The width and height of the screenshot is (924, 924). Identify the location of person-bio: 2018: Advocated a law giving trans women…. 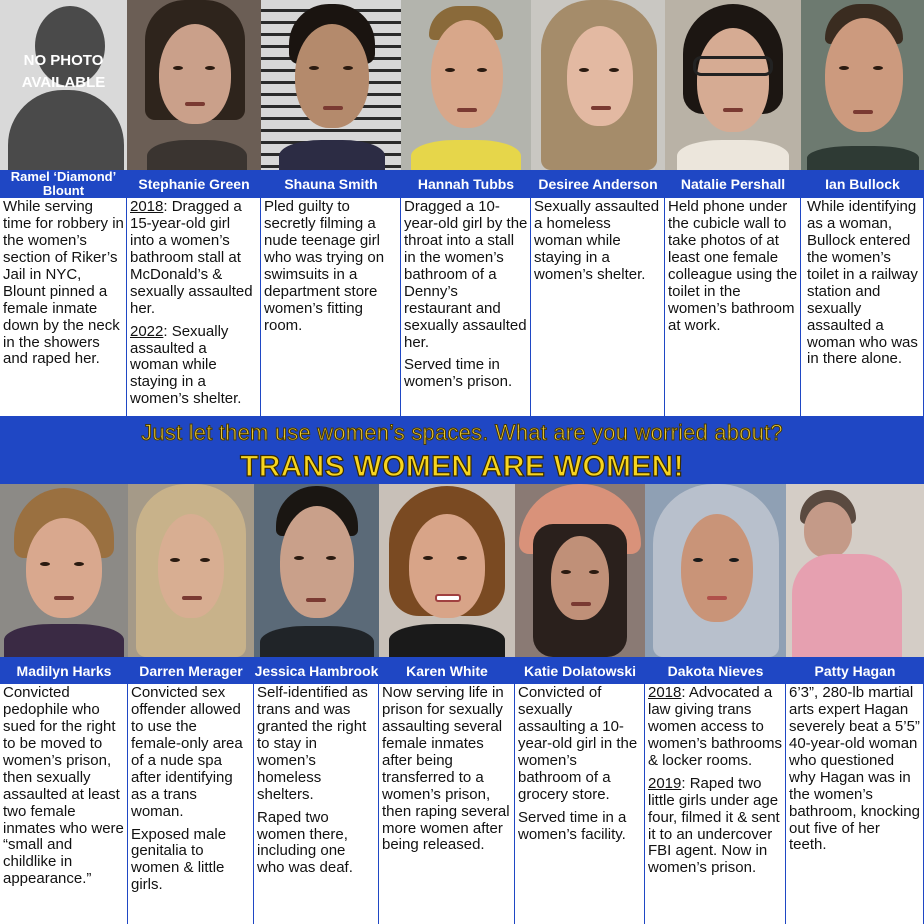
(715, 804).